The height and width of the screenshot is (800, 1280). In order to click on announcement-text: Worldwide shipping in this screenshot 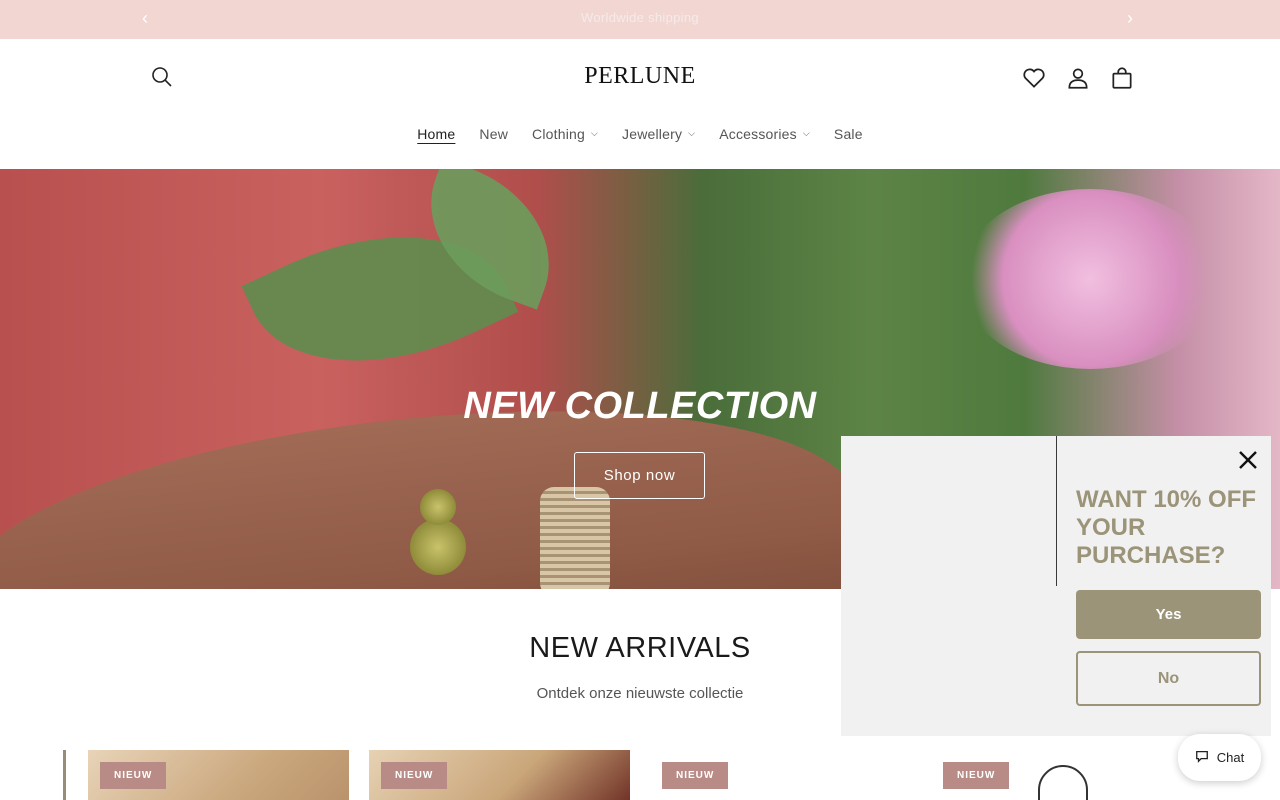, I will do `click(640, 17)`.